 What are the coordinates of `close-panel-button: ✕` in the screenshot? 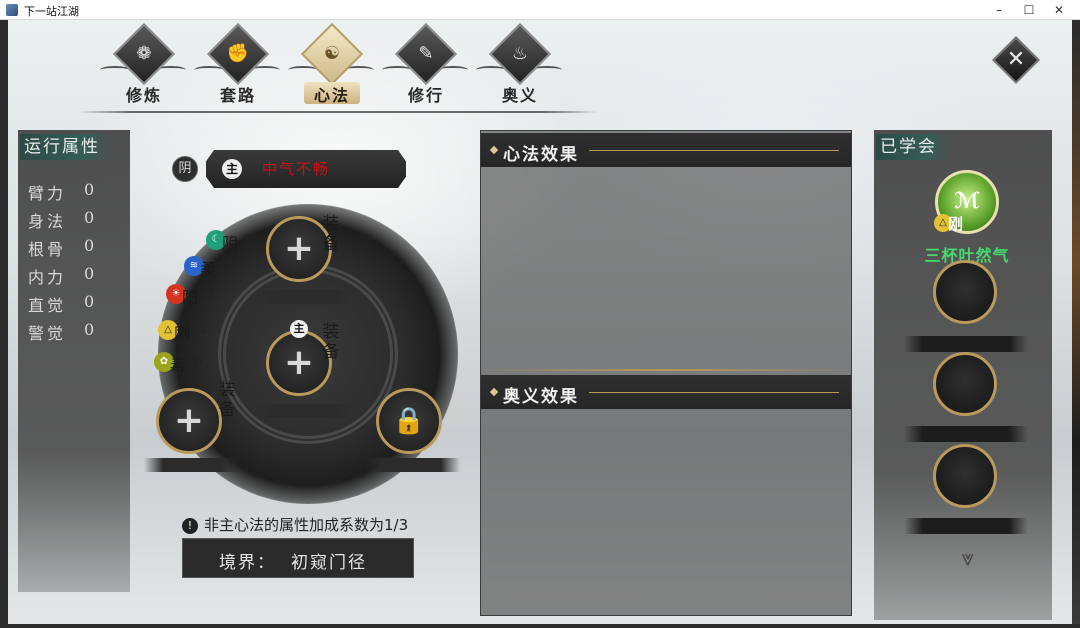 It's located at (1016, 60).